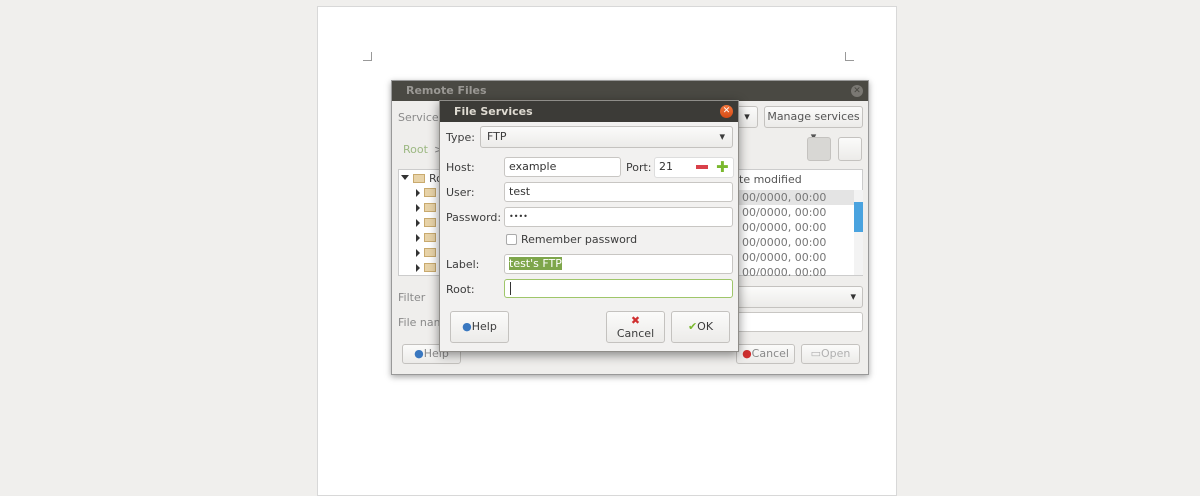  Describe the element at coordinates (415, 149) in the screenshot. I see `breadcrumb-root: Root` at that location.